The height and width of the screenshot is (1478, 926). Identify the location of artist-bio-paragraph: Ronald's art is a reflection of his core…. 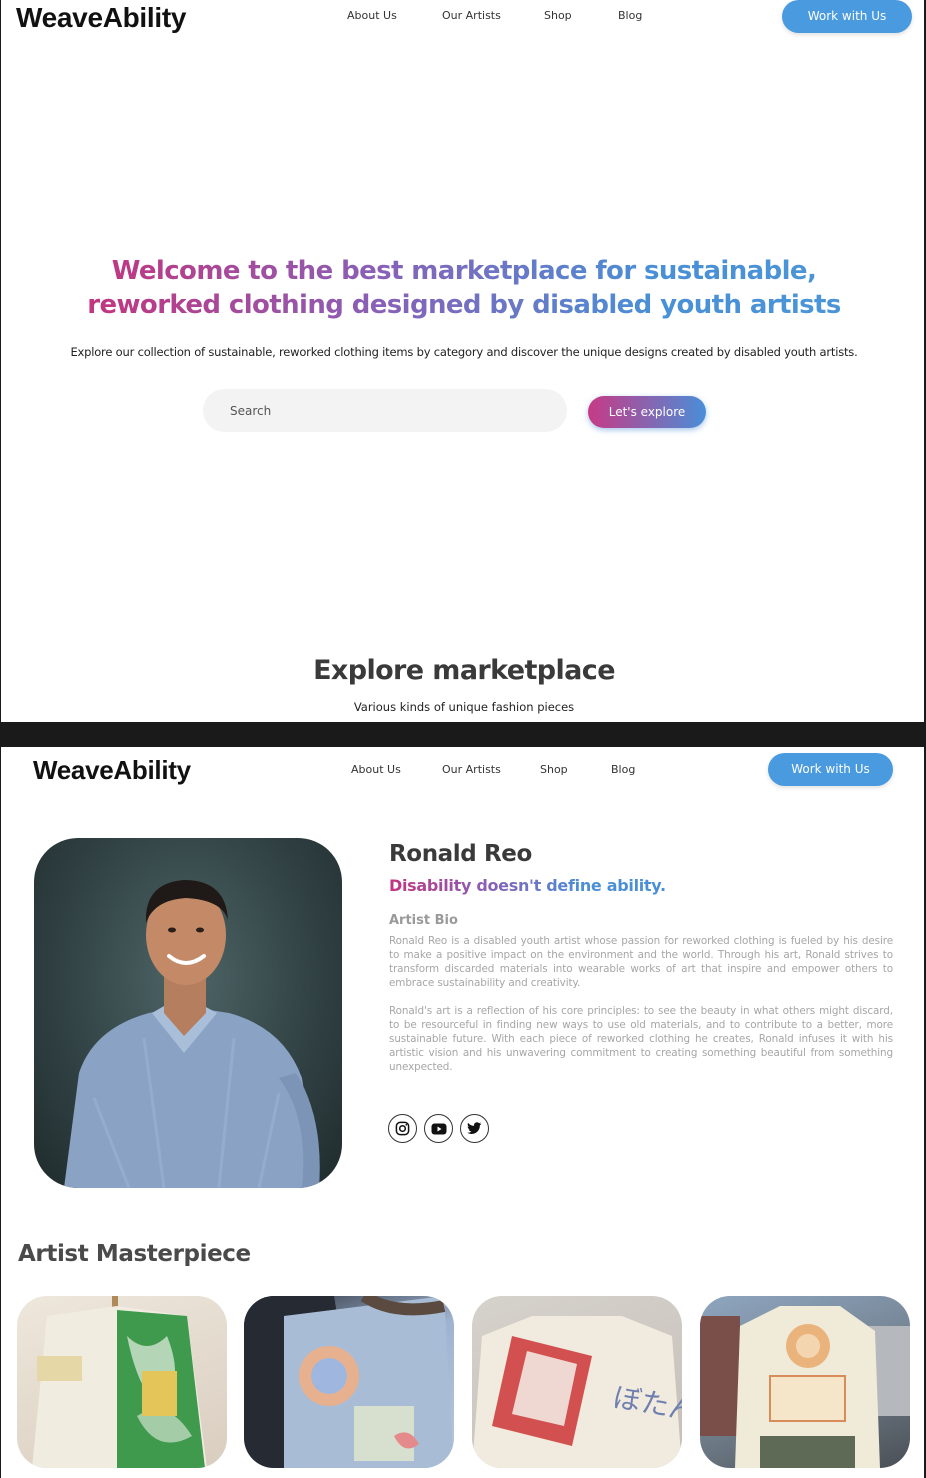
(641, 1039).